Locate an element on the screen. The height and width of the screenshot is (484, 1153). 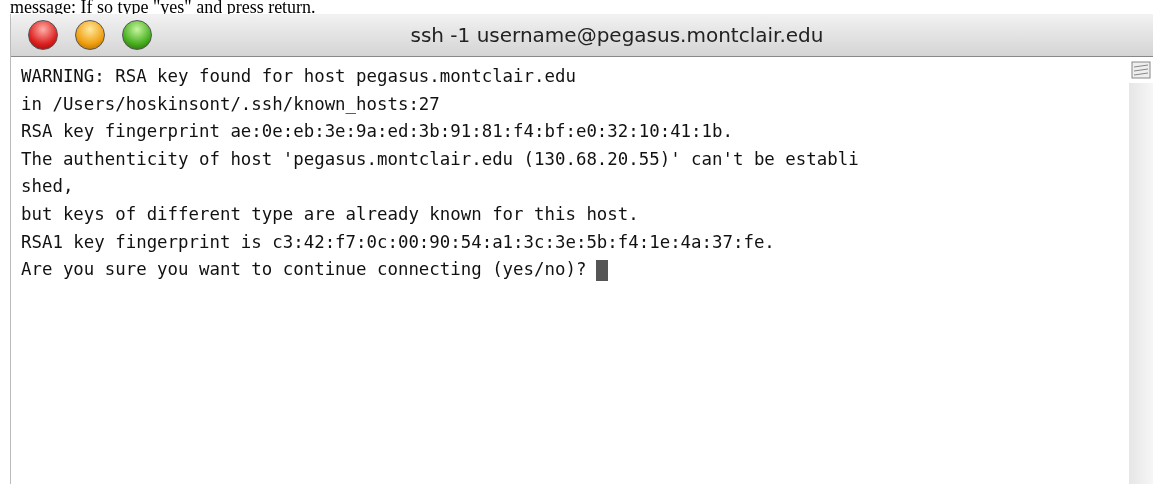
terminal-line: RSA1 key fingerprint is c3:42:f7:0c:00:90:54:a1:3c:3e:5b:f4:1e:4a:37:fe. is located at coordinates (398, 241).